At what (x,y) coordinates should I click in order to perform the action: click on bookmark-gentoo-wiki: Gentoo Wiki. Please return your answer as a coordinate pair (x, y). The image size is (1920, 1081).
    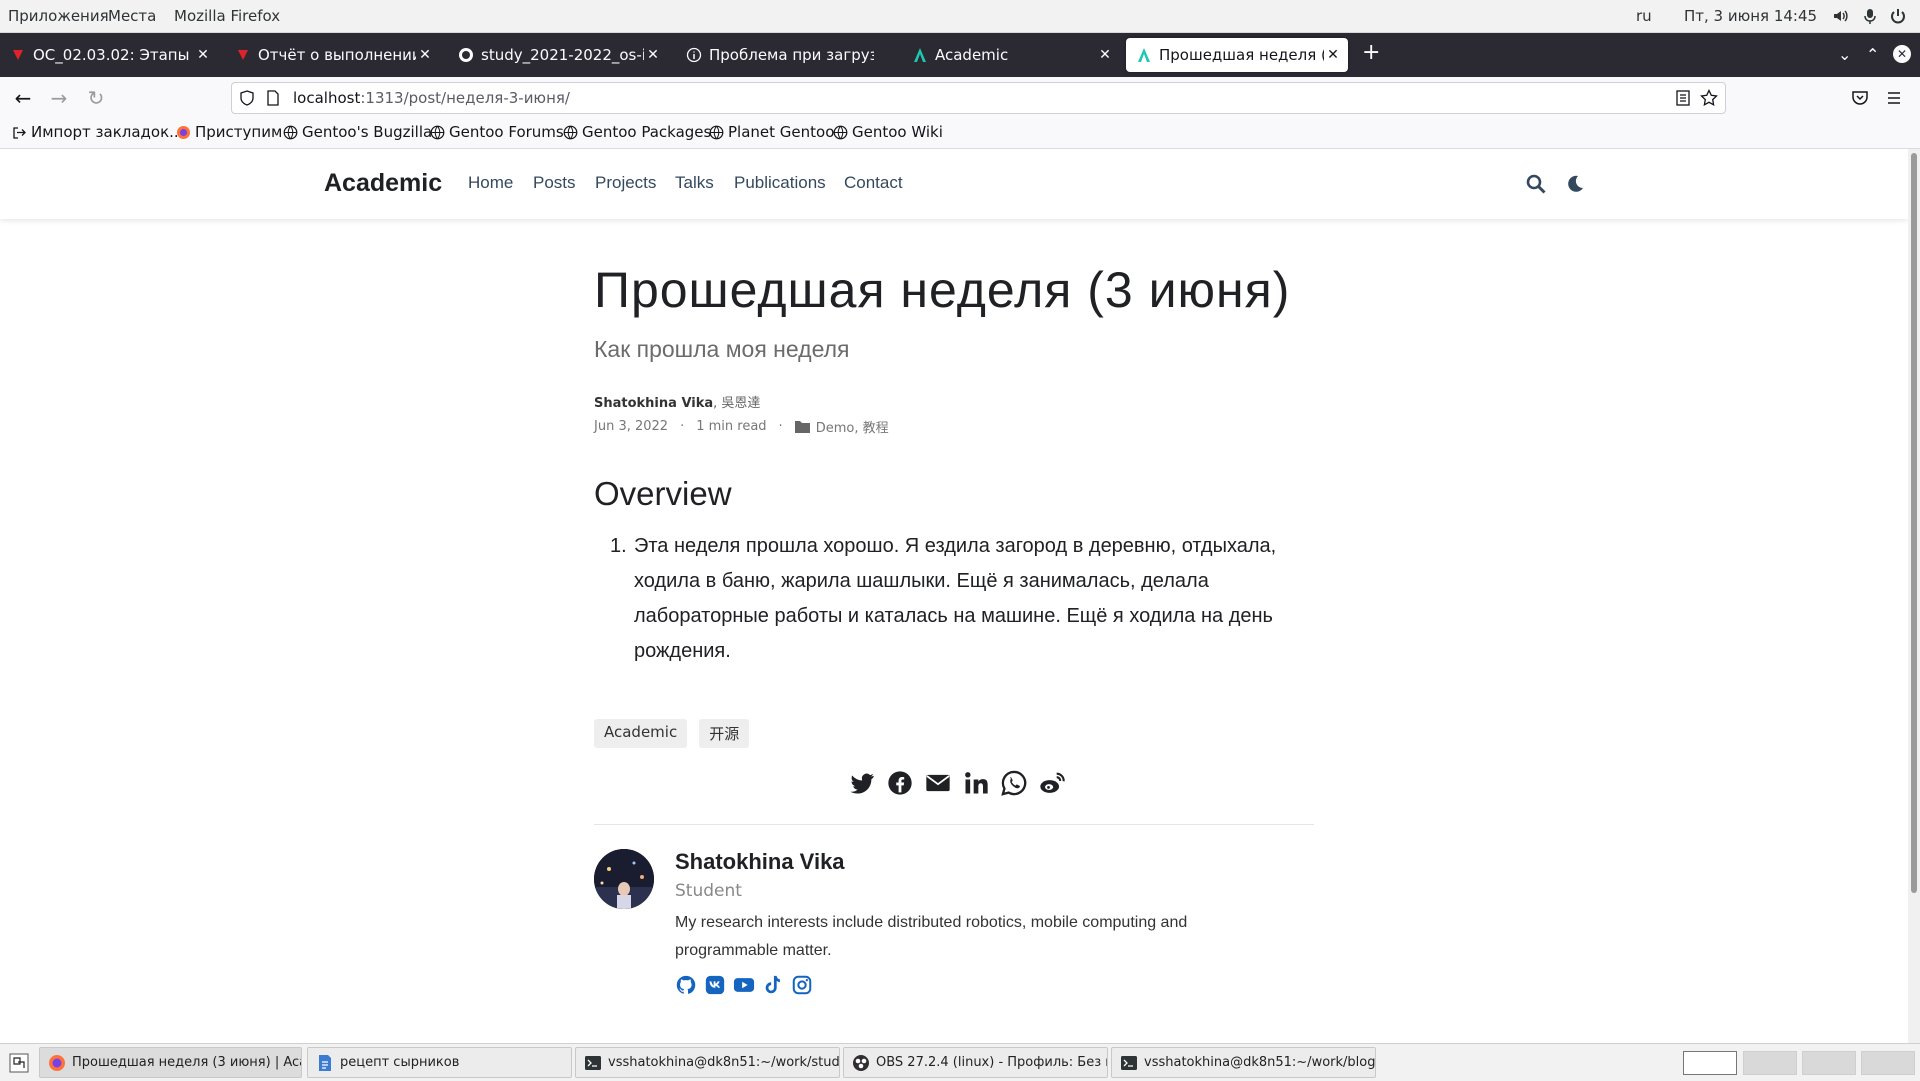
    Looking at the image, I should click on (888, 132).